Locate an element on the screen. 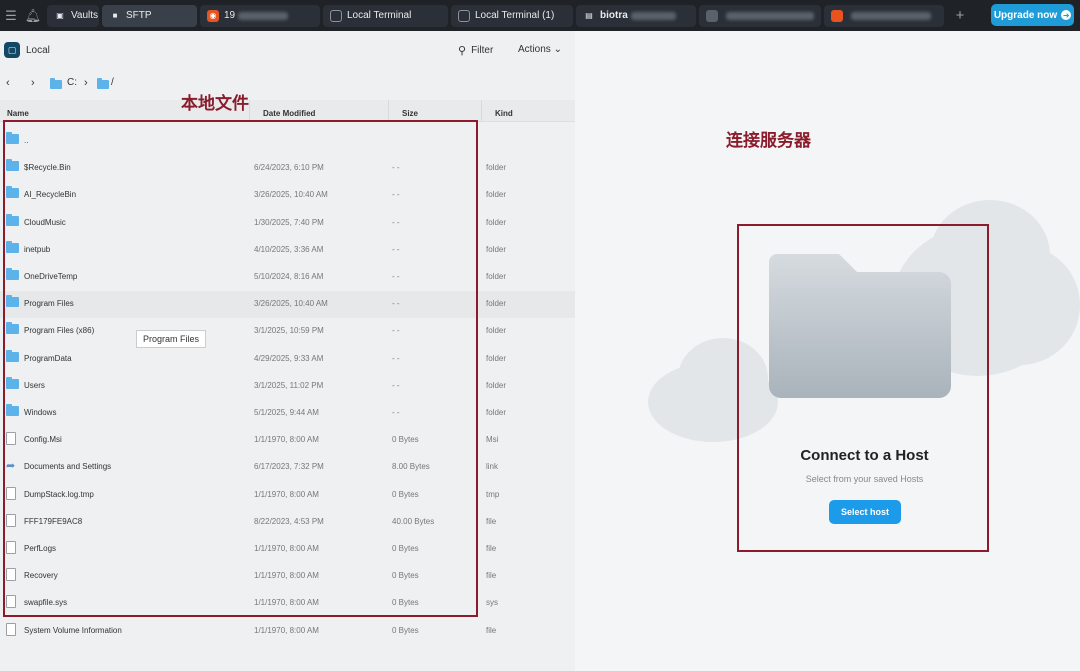 This screenshot has height=671, width=1080. vault-icon: ▣ is located at coordinates (60, 15).